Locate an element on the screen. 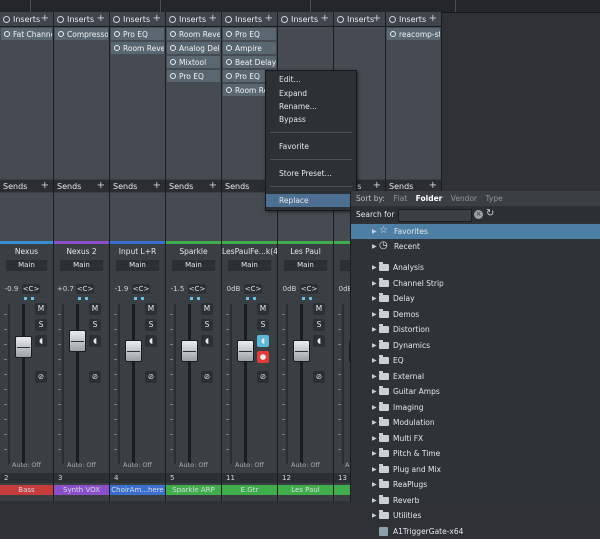  folder-item: ▶ Plug and Mix is located at coordinates (475, 469).